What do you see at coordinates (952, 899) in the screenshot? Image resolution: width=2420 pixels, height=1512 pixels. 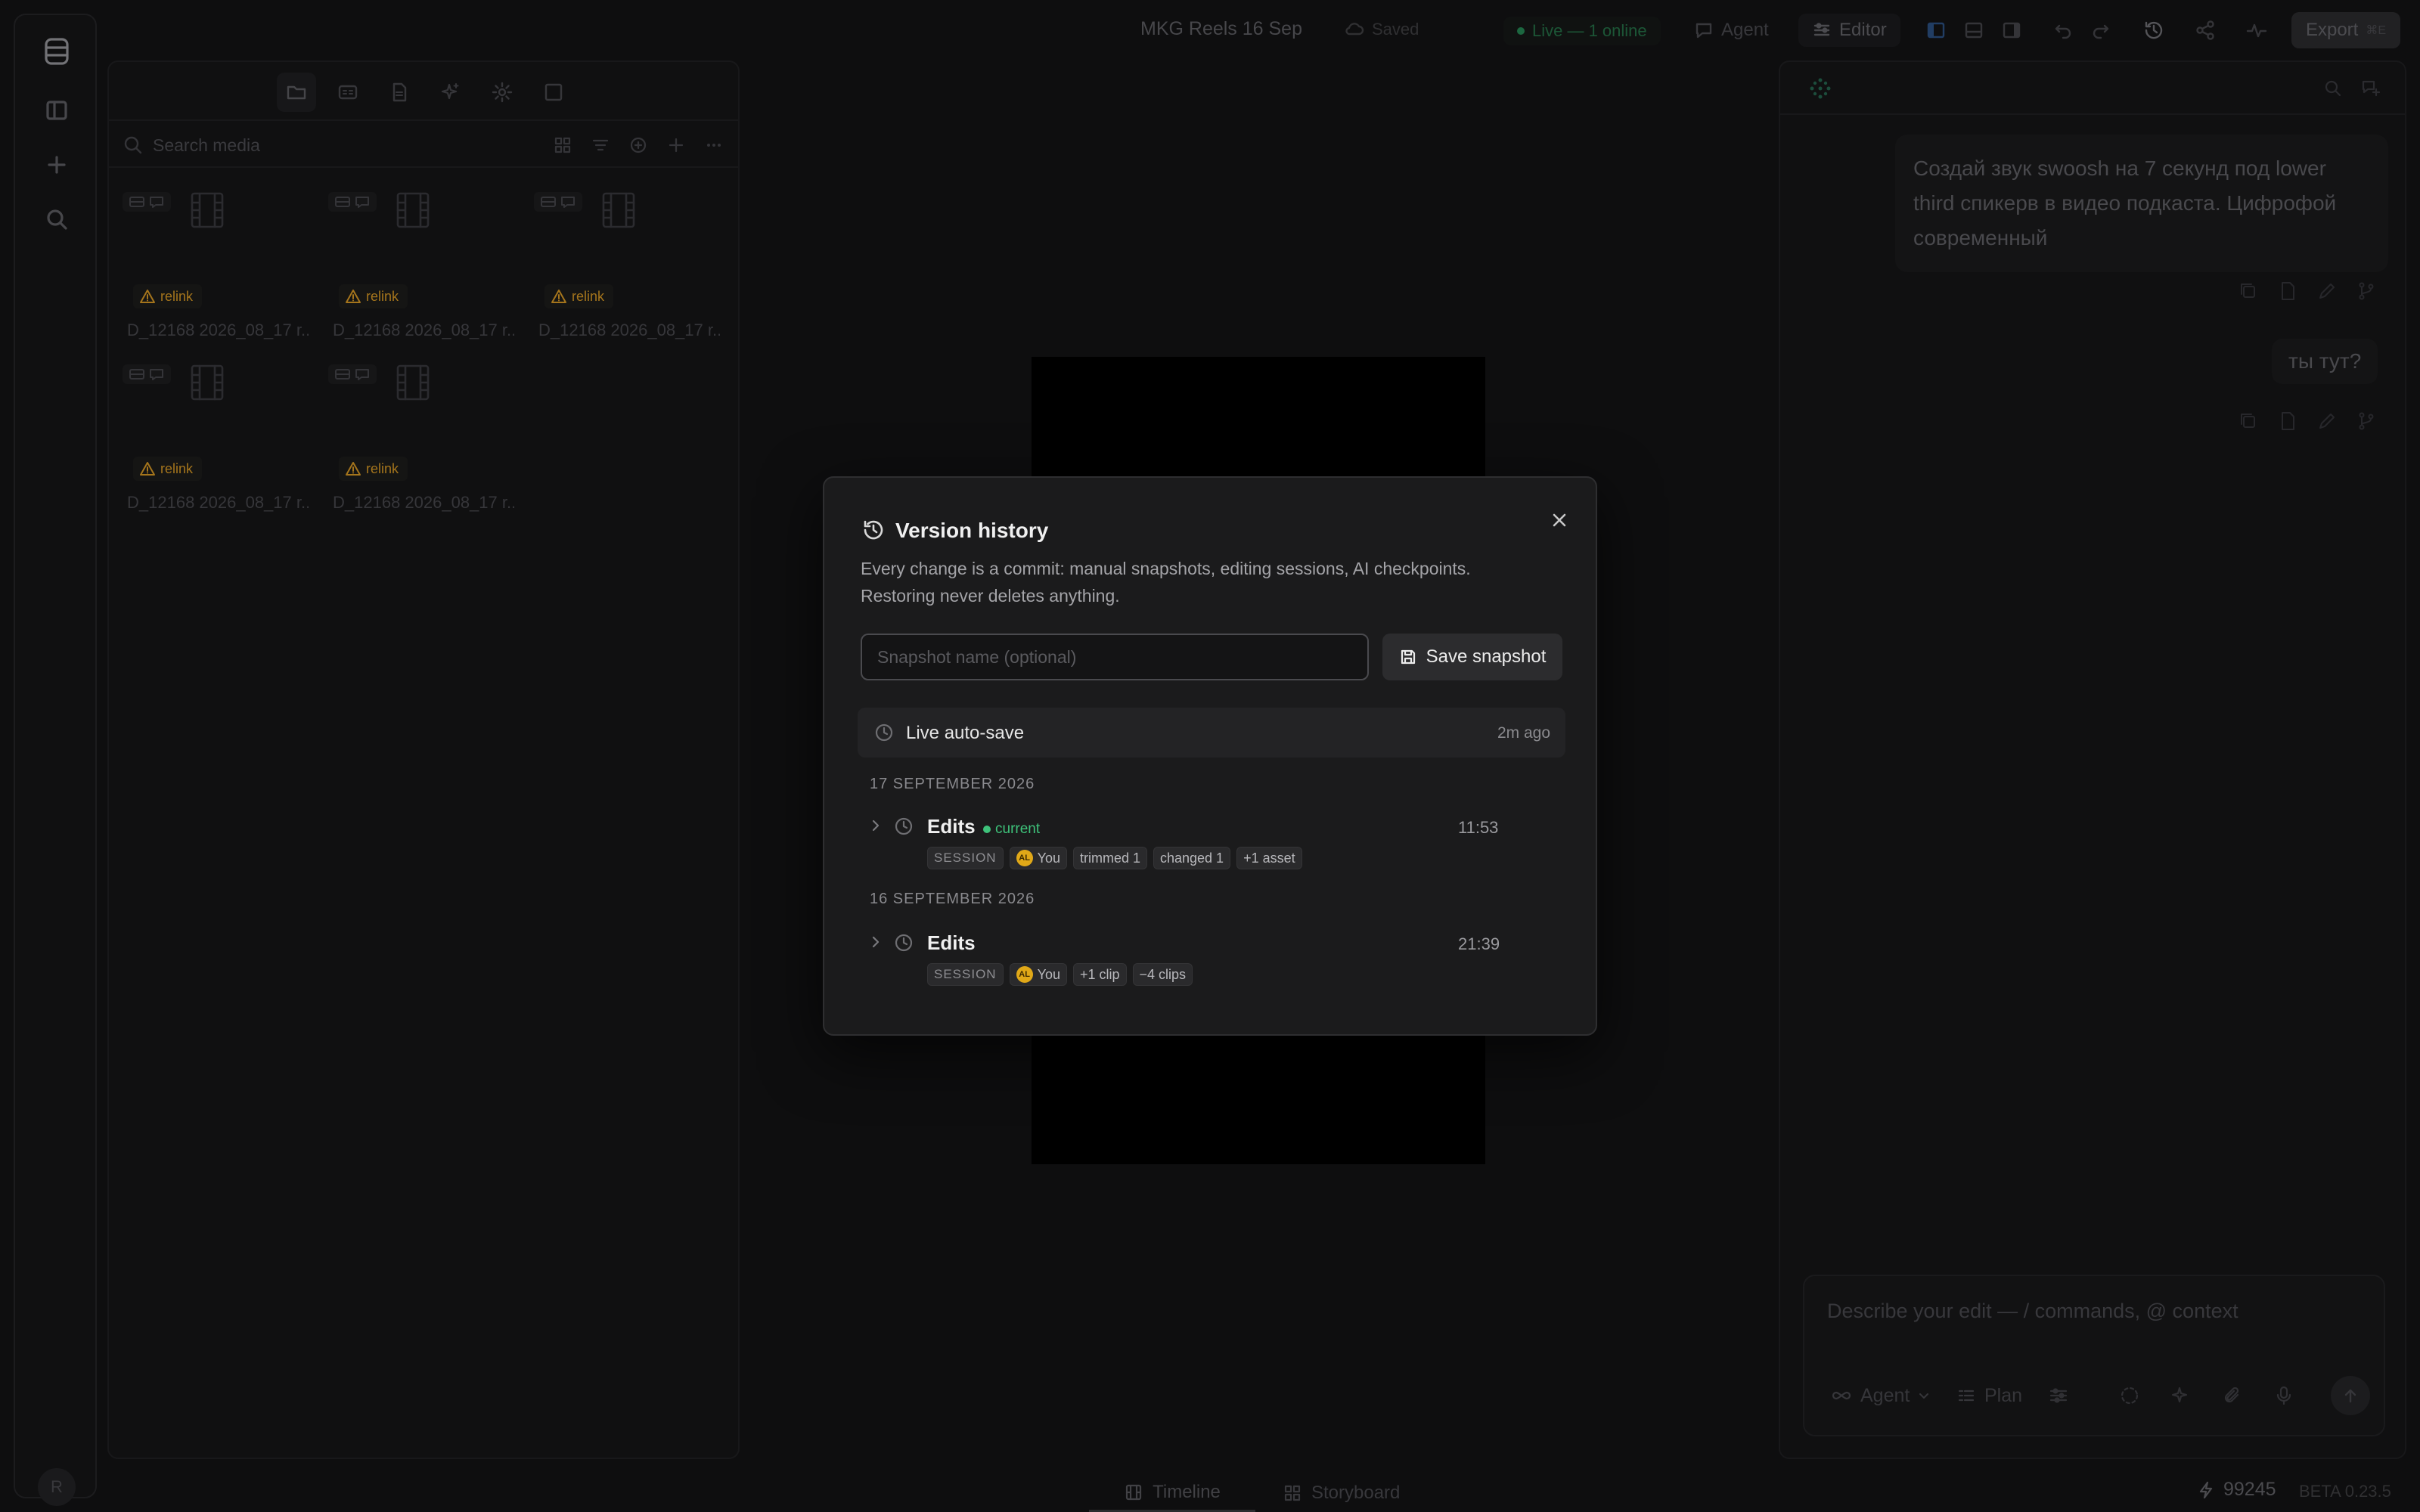 I see `date-header: 16 SEPTEMBER 2026` at bounding box center [952, 899].